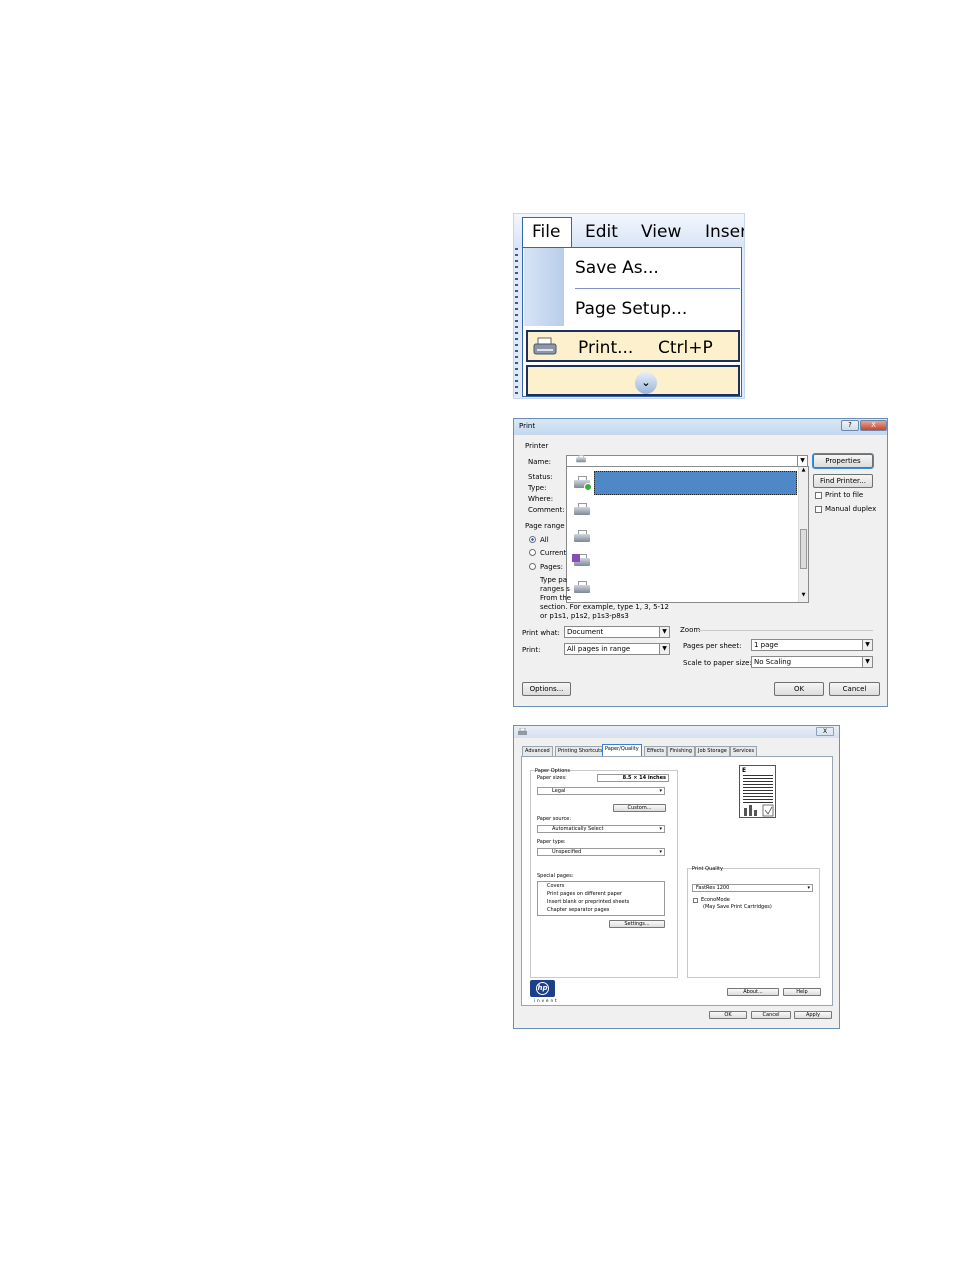 The width and height of the screenshot is (954, 1270). Describe the element at coordinates (554, 580) in the screenshot. I see `help-text-line: Type pa` at that location.